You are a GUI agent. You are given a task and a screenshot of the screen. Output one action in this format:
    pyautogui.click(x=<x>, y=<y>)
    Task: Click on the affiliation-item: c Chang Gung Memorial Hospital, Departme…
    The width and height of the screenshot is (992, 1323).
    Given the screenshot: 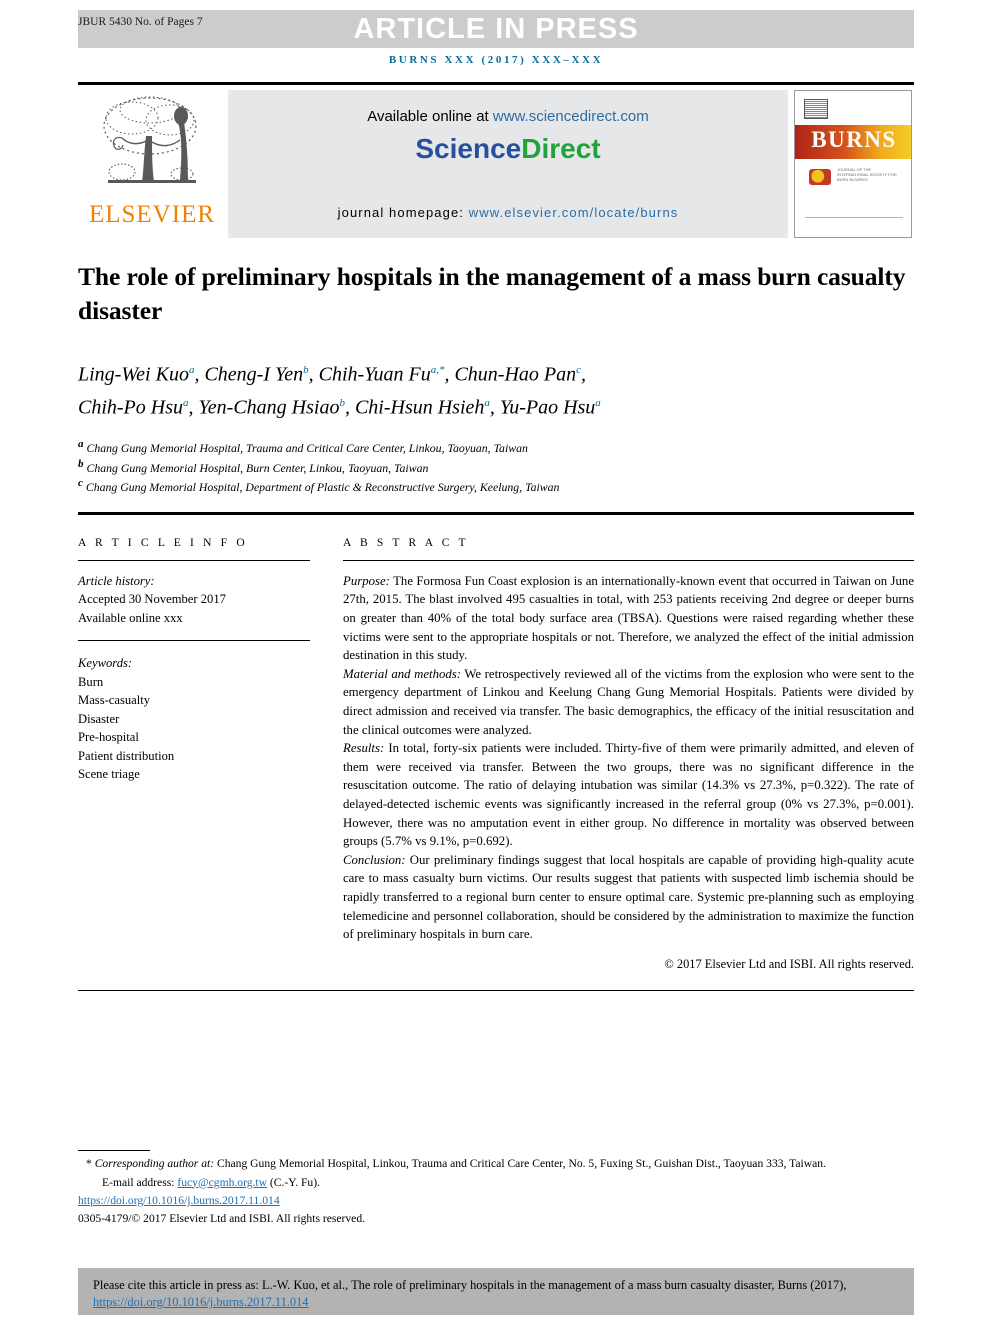 What is the action you would take?
    pyautogui.click(x=319, y=486)
    